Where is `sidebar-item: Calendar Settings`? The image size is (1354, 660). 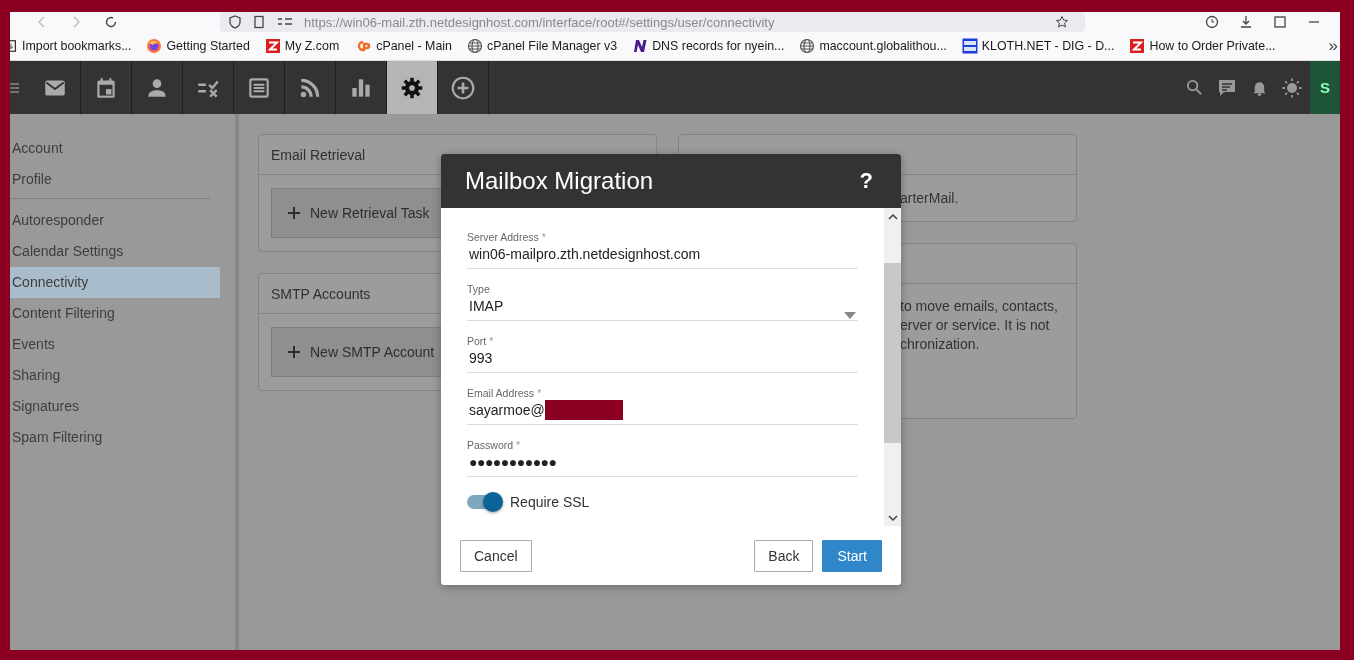 sidebar-item: Calendar Settings is located at coordinates (115, 251).